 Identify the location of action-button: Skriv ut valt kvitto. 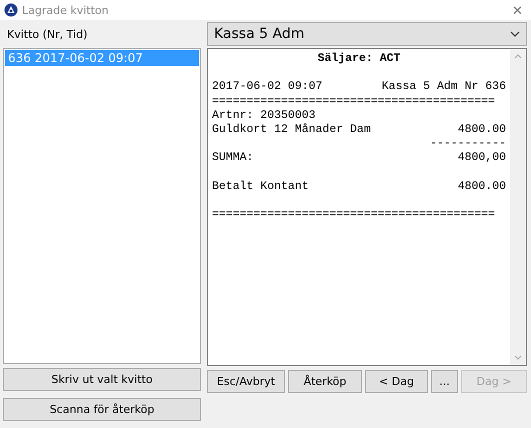
(102, 379).